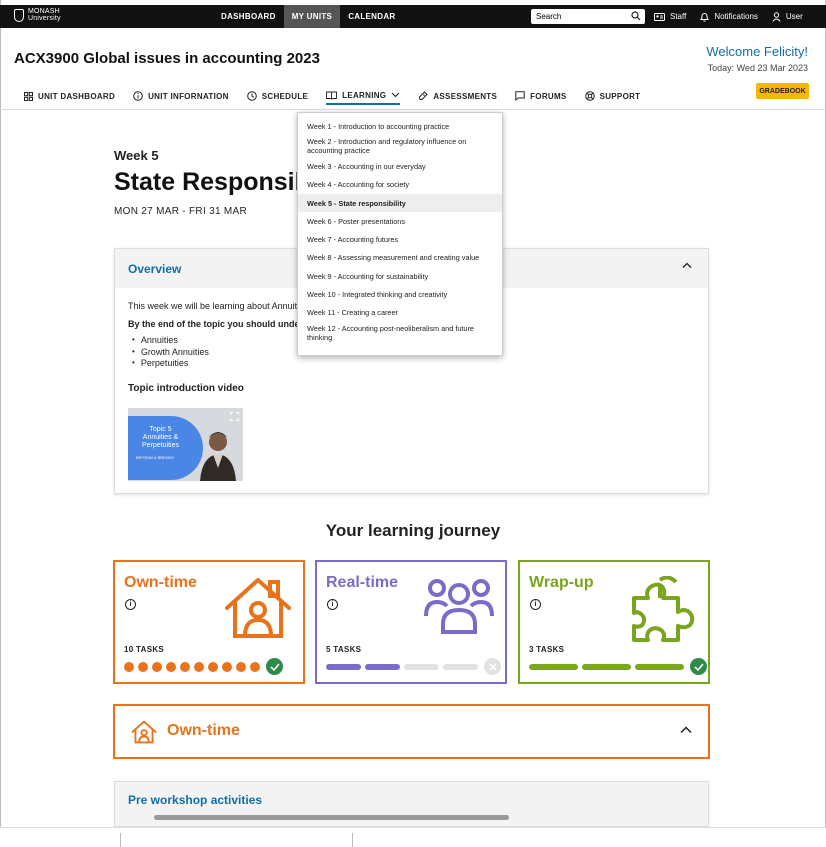 The height and width of the screenshot is (847, 826). I want to click on journey-title: Your learning journey, so click(413, 530).